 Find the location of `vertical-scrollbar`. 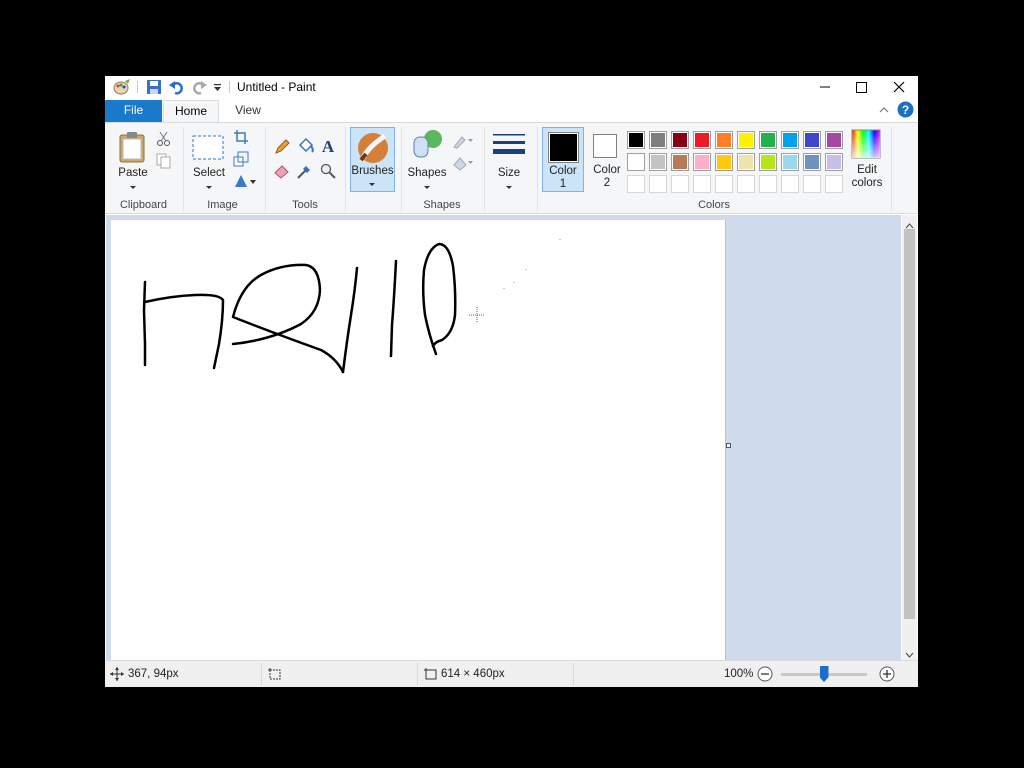

vertical-scrollbar is located at coordinates (909, 437).